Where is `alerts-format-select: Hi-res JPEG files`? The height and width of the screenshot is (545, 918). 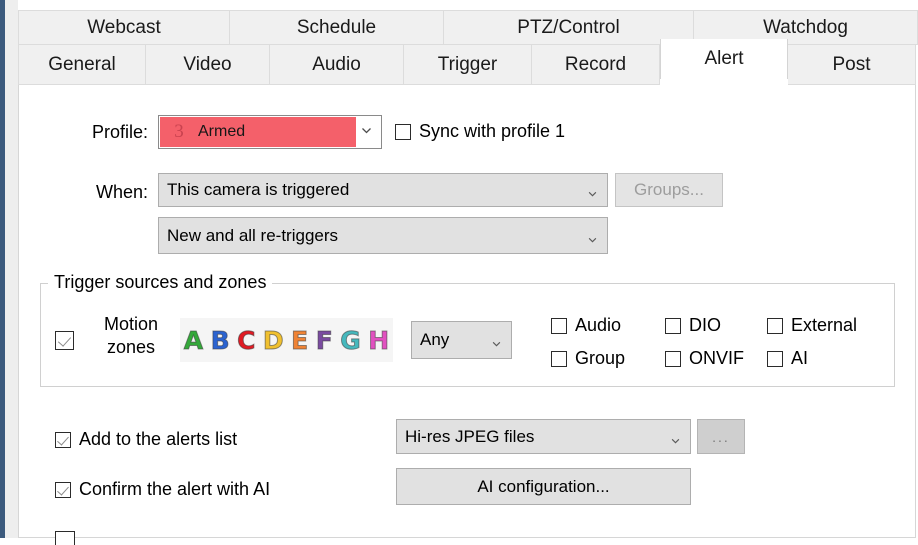 alerts-format-select: Hi-res JPEG files is located at coordinates (543, 436).